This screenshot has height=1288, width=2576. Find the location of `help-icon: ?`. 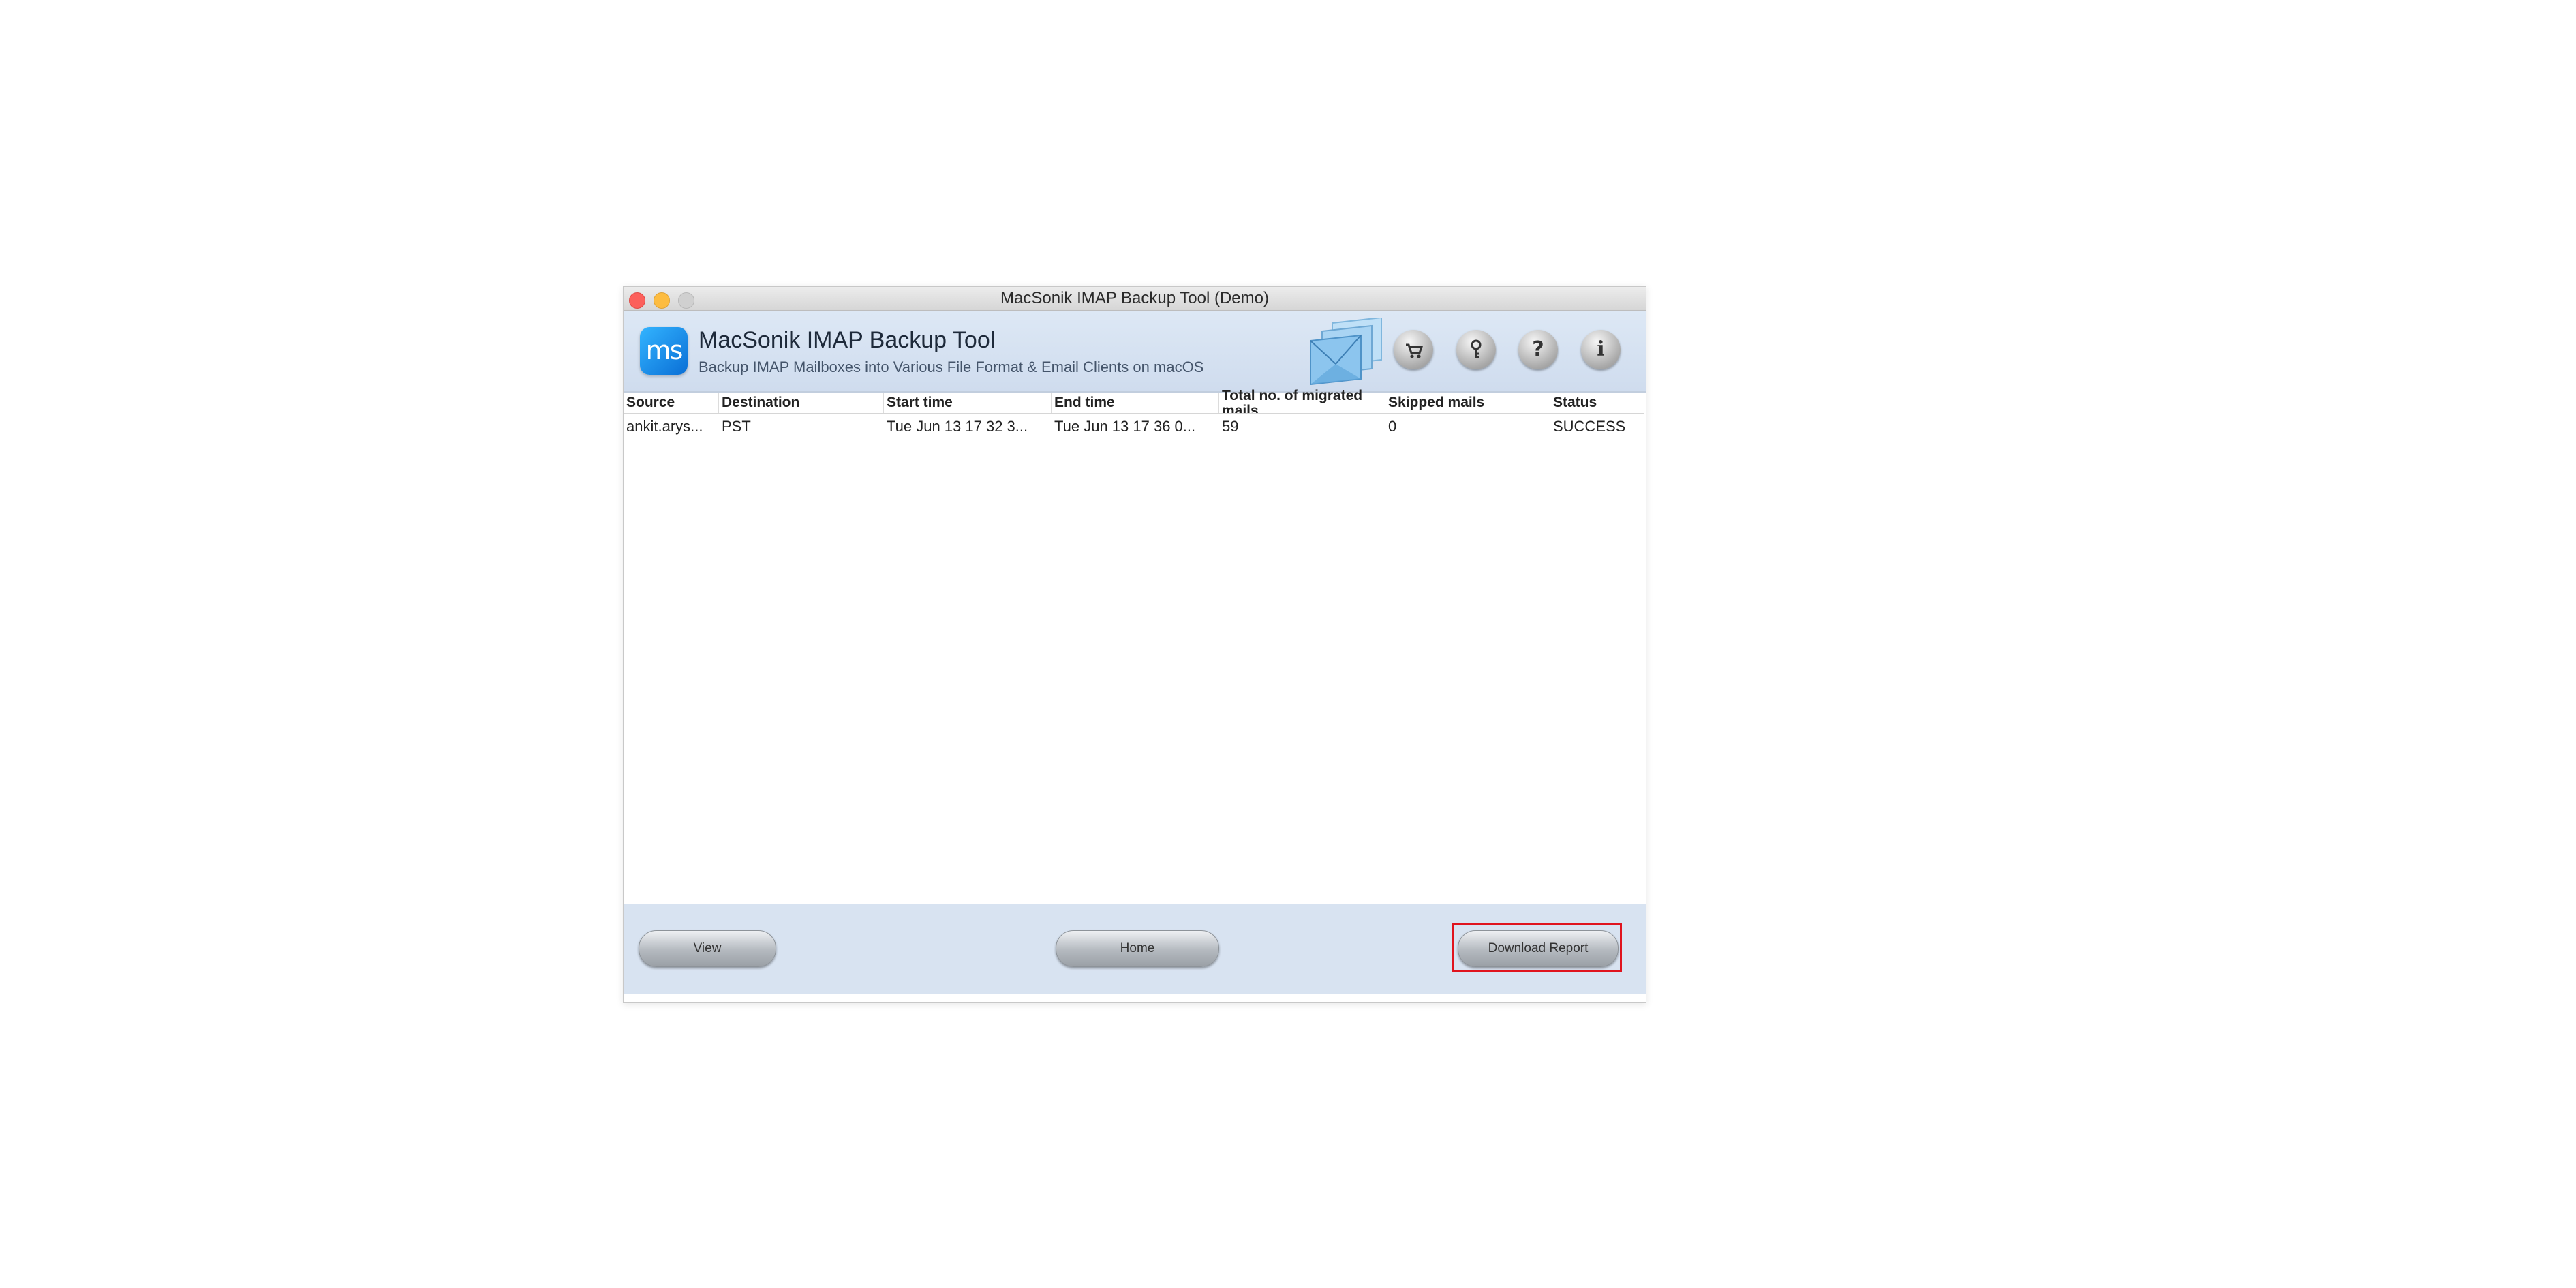

help-icon: ? is located at coordinates (1538, 349).